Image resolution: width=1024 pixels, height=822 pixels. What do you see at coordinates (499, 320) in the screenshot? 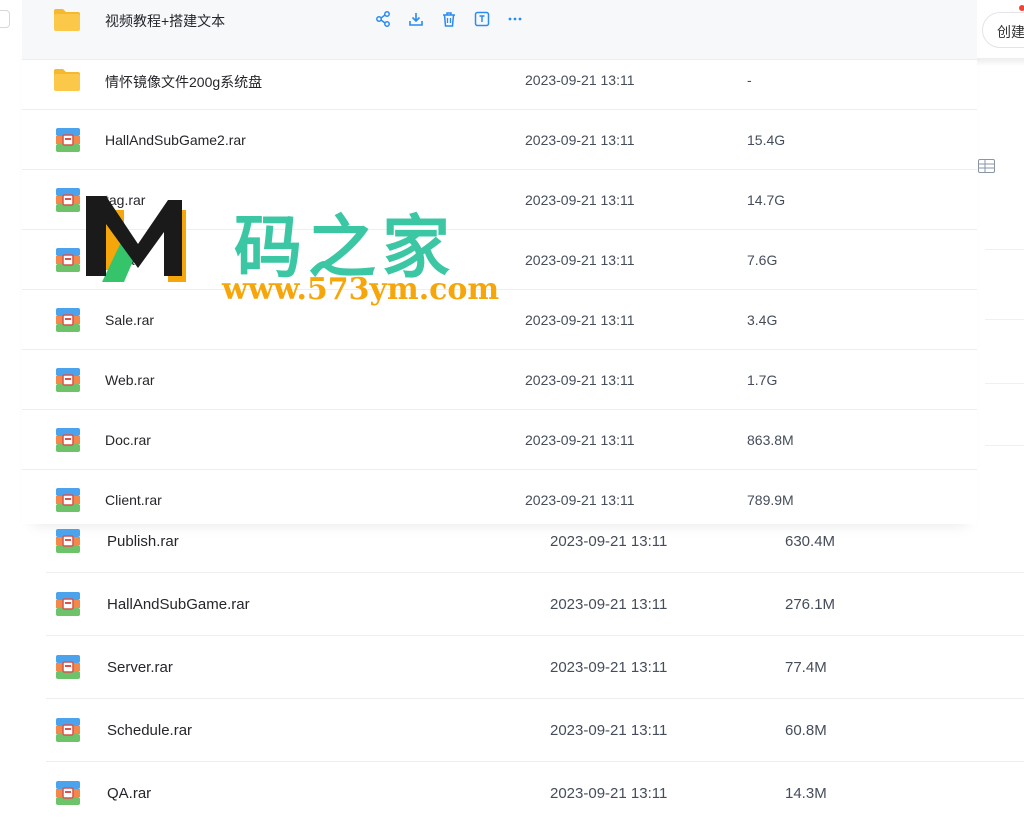
I see `list-item: Sale.rar 2023-09-21 13:11 3.4G` at bounding box center [499, 320].